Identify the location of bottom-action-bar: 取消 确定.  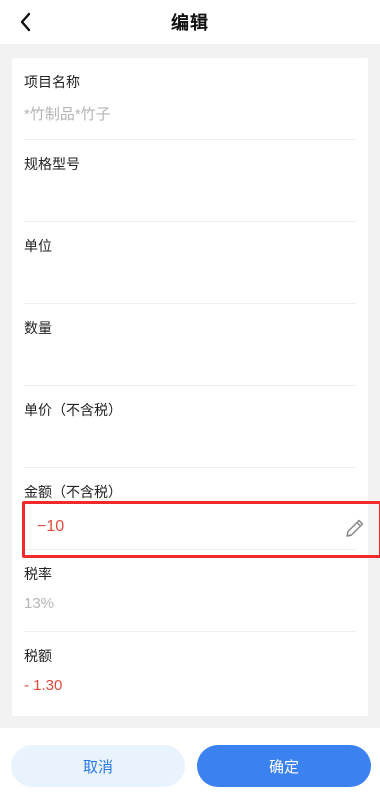
(190, 764).